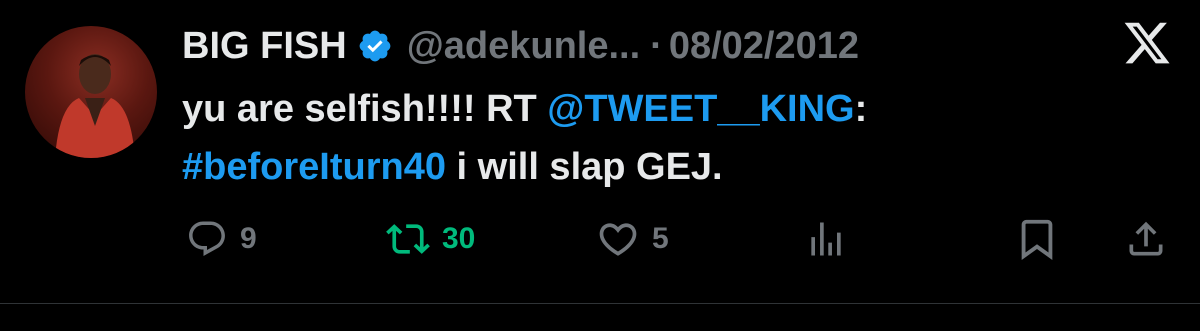 The image size is (1200, 331). What do you see at coordinates (408, 239) in the screenshot?
I see `retweet-icon` at bounding box center [408, 239].